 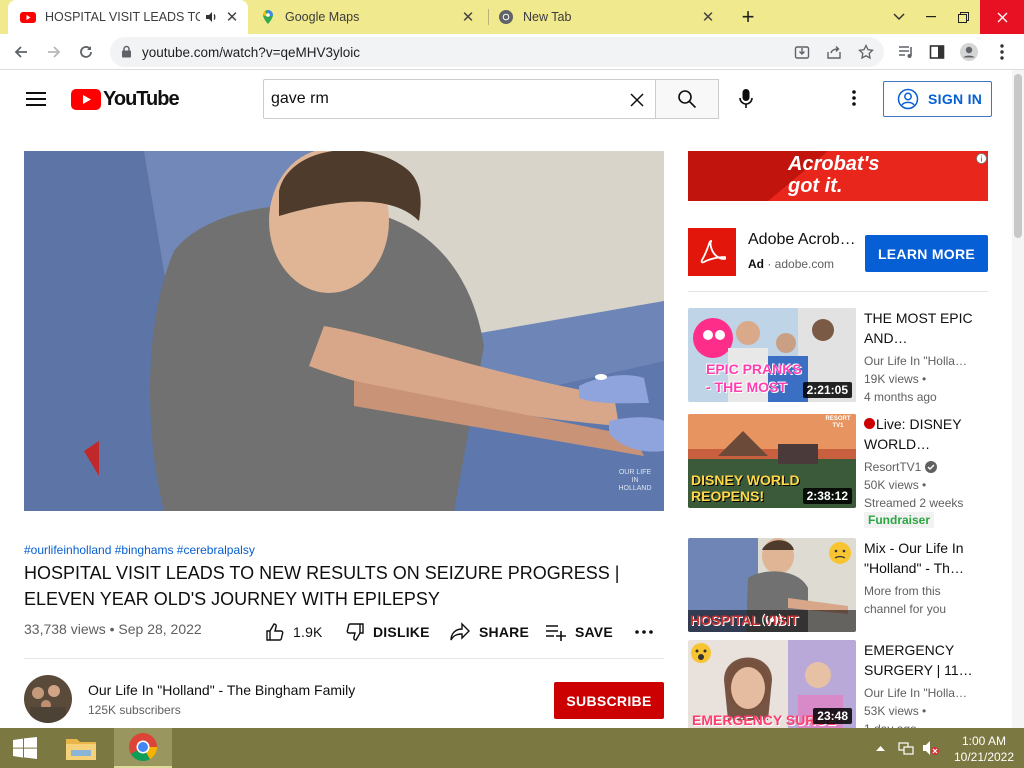 I want to click on save-label: SAVE, so click(x=594, y=632).